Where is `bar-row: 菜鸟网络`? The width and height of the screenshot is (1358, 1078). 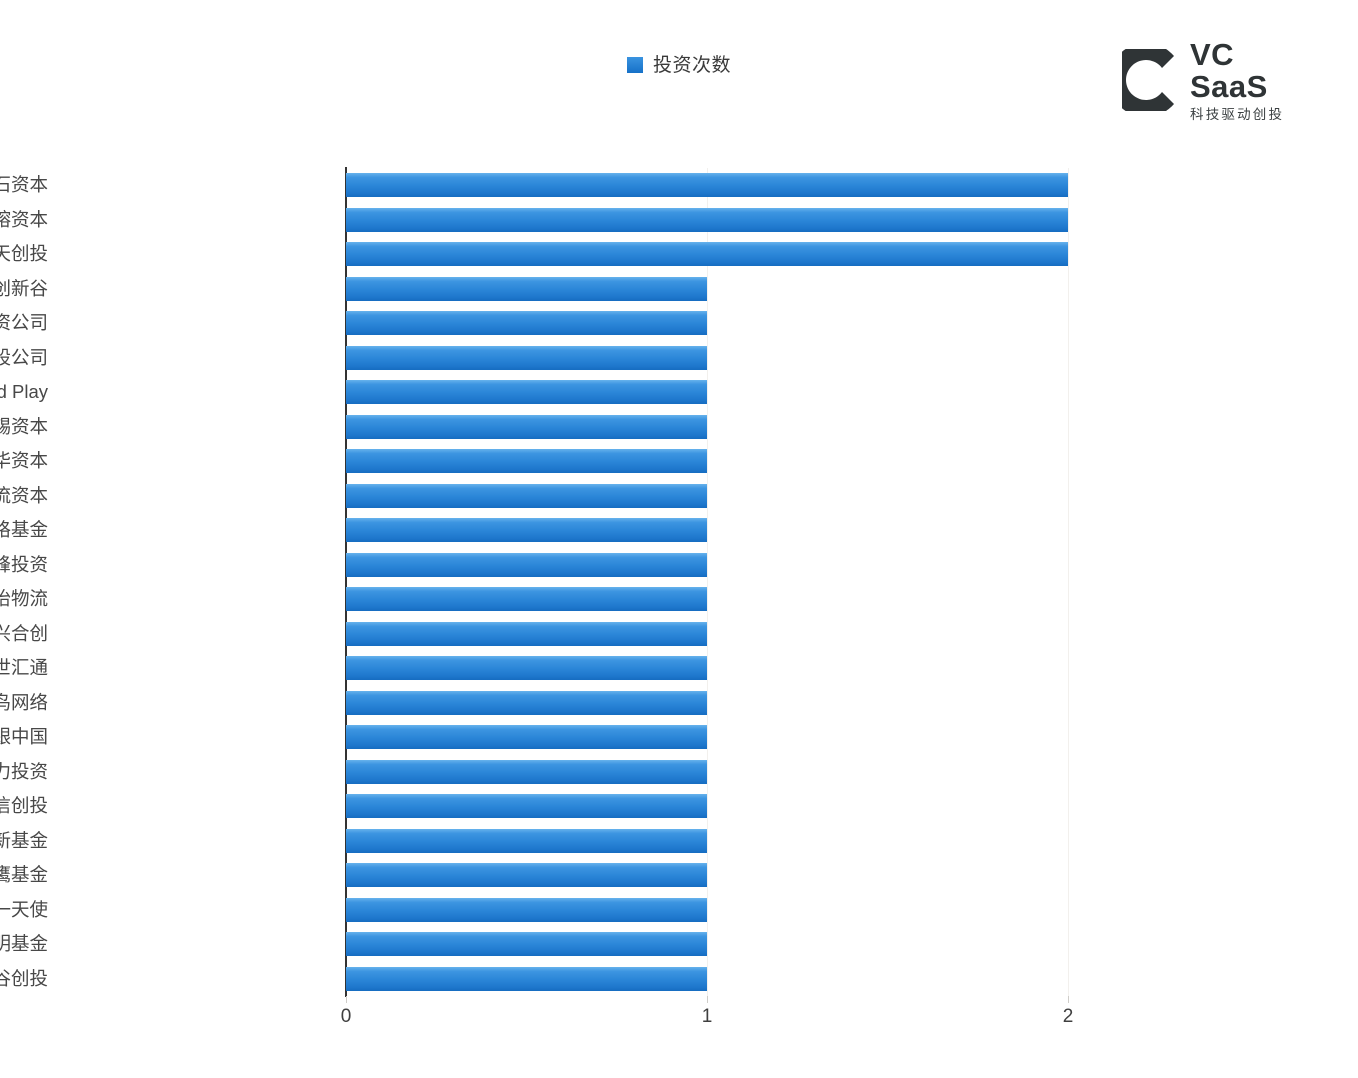 bar-row: 菜鸟网络 is located at coordinates (534, 703).